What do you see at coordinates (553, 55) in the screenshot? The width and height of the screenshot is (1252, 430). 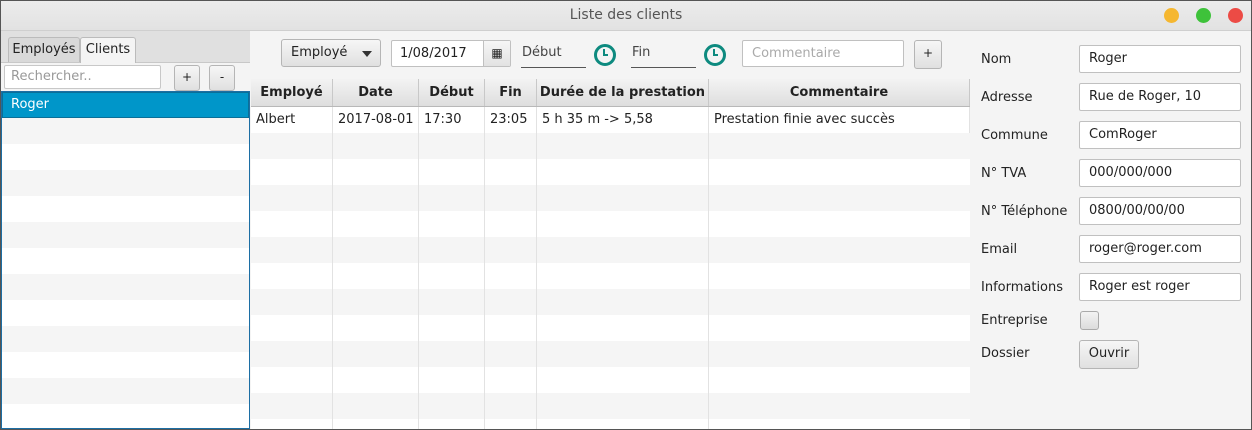 I see `start-time-field: Début` at bounding box center [553, 55].